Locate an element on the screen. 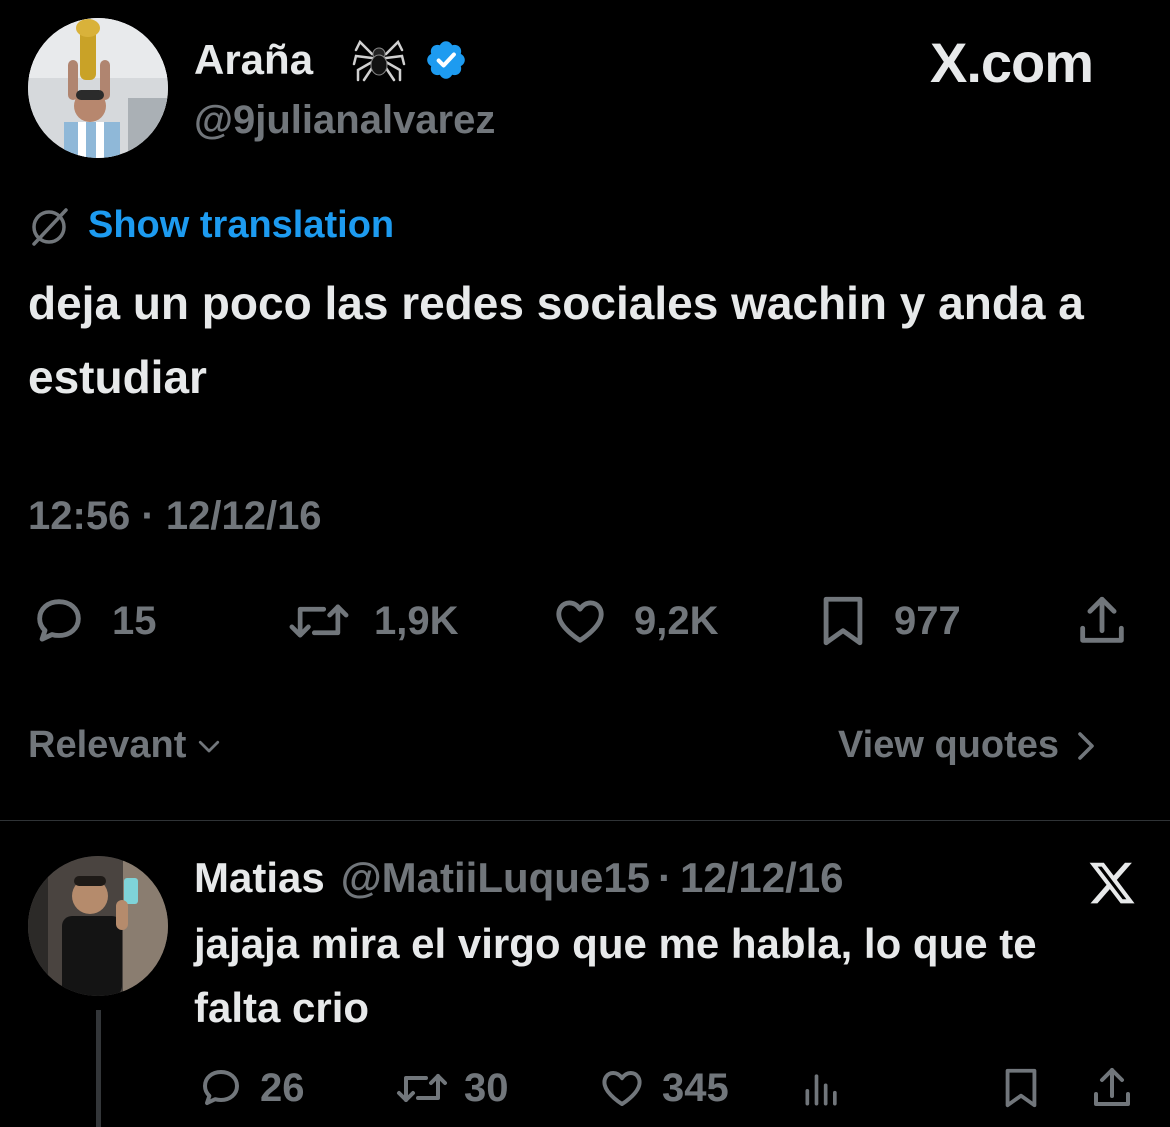 The height and width of the screenshot is (1127, 1170). analytics-icon is located at coordinates (821, 1090).